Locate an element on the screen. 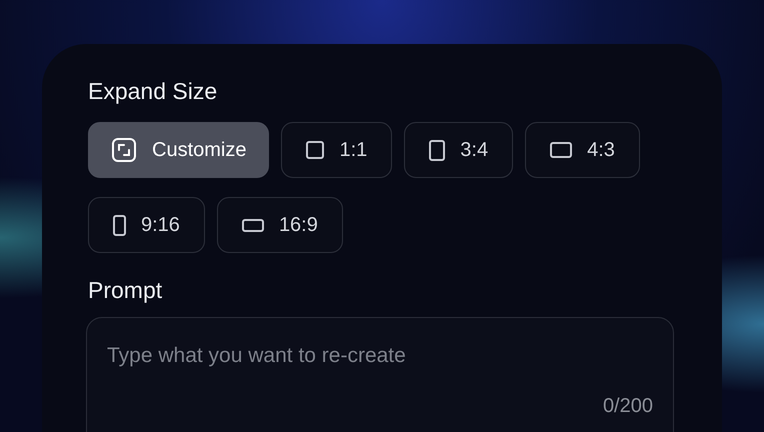 This screenshot has height=432, width=764. square-icon is located at coordinates (315, 150).